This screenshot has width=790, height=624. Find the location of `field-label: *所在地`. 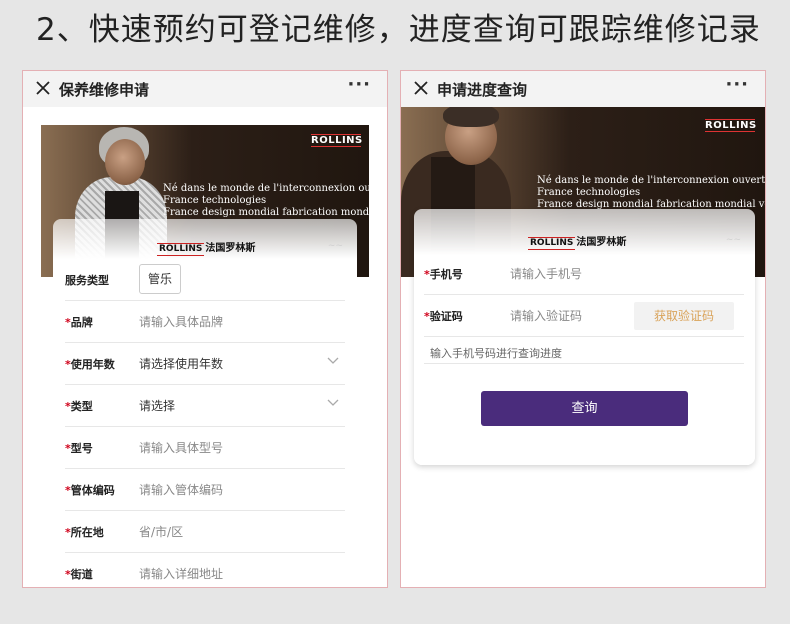

field-label: *所在地 is located at coordinates (84, 532).